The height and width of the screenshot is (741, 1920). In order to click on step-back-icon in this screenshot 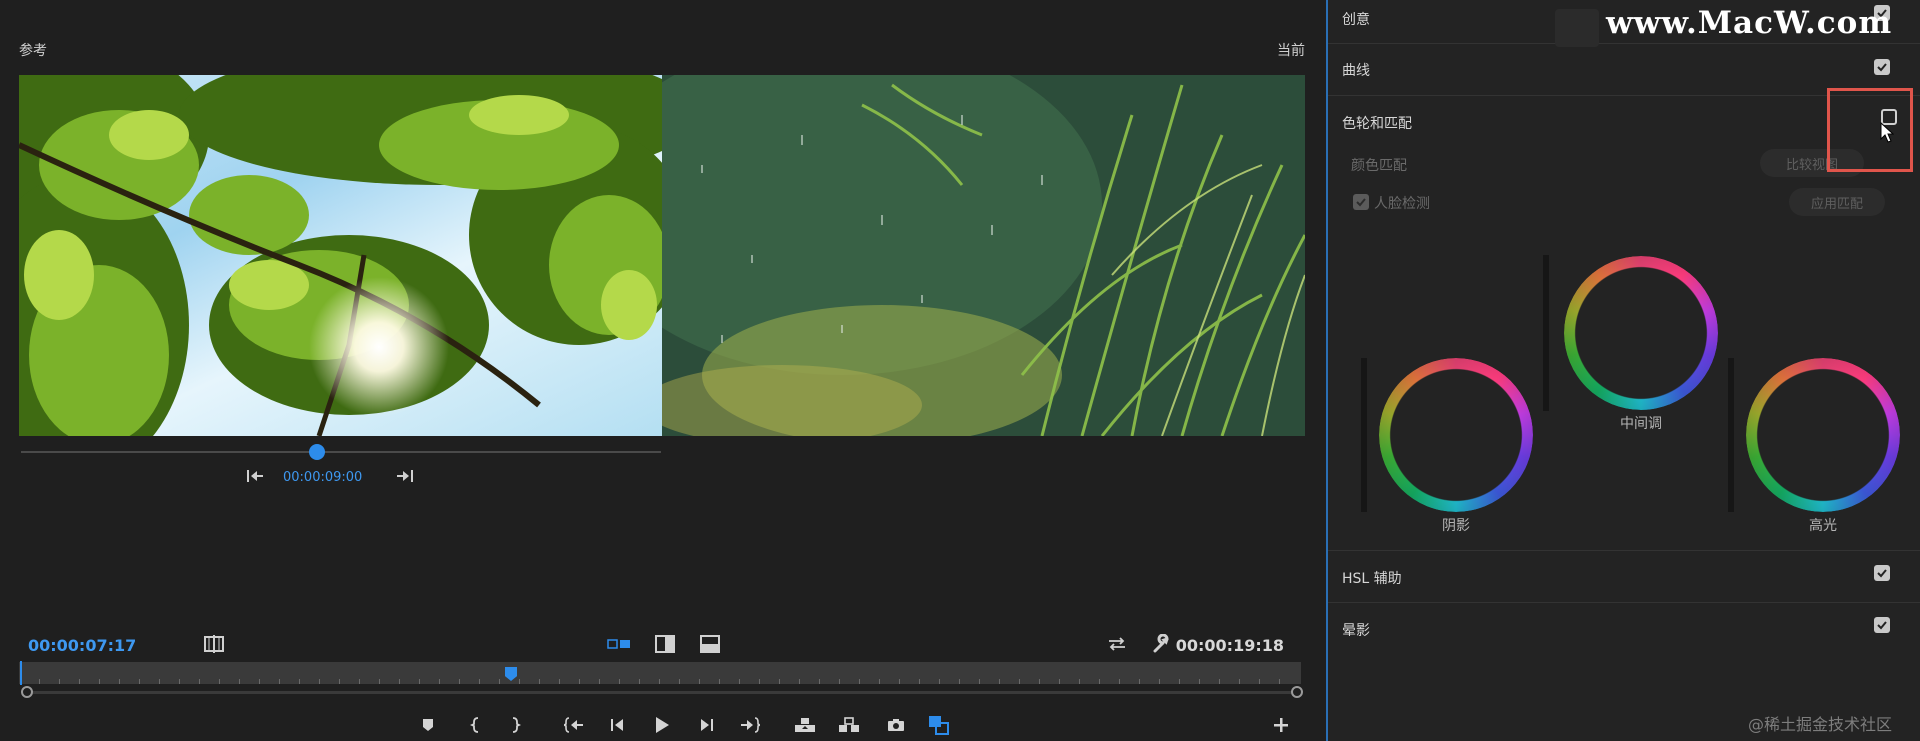, I will do `click(255, 476)`.